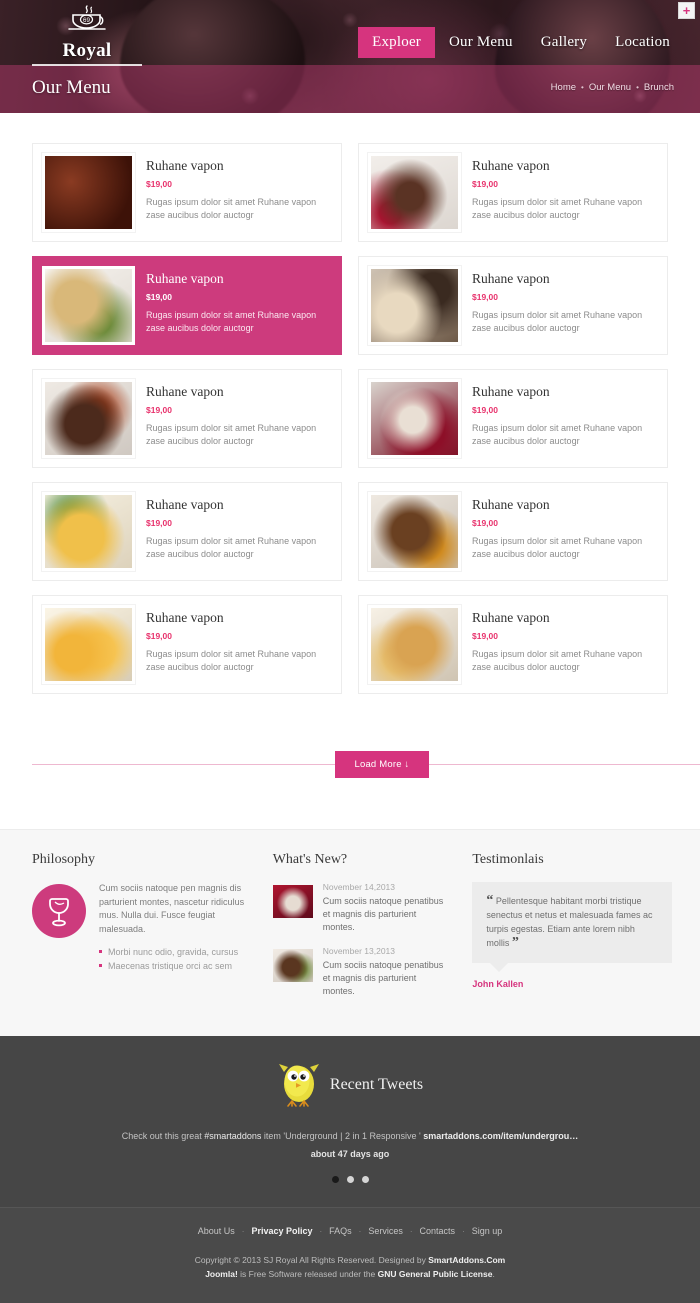 The width and height of the screenshot is (700, 1303). What do you see at coordinates (350, 1154) in the screenshot?
I see `tweet-timestamp: about 47 days ago` at bounding box center [350, 1154].